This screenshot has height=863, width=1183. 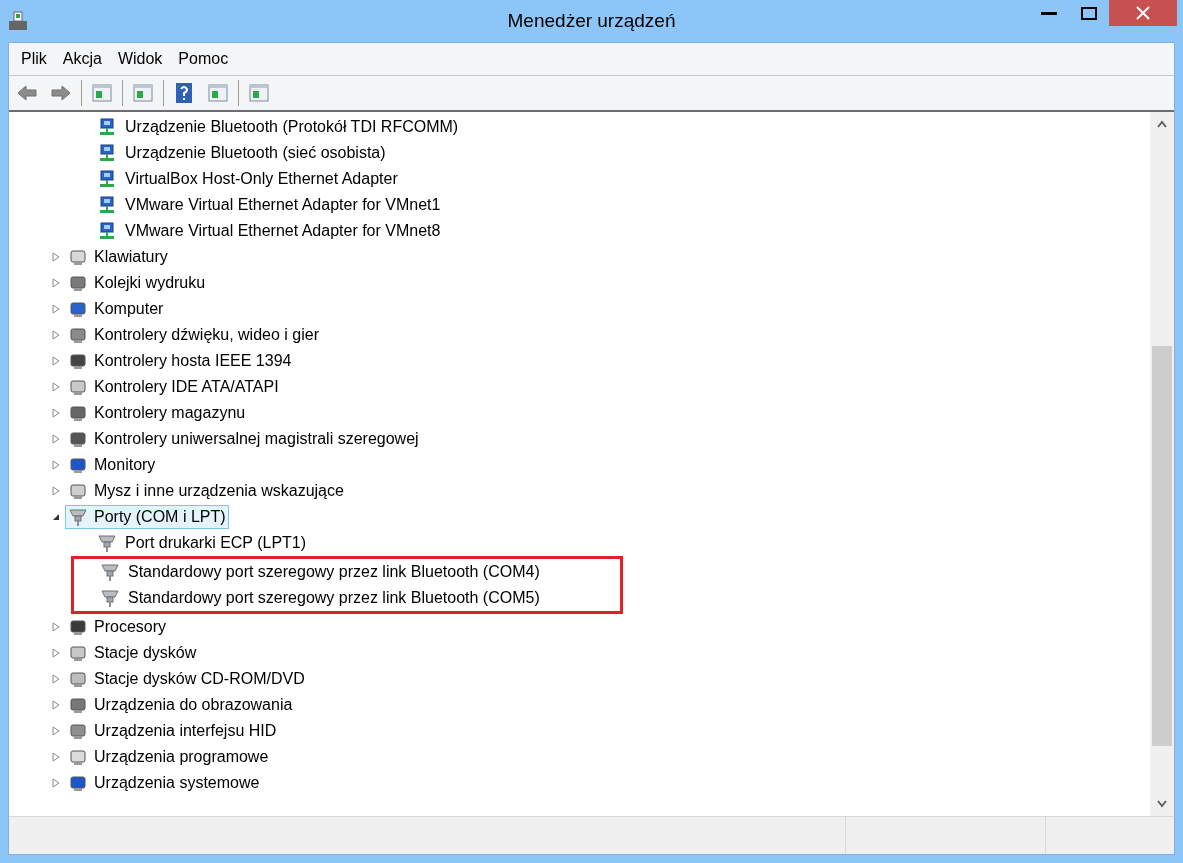 I want to click on tree-item: Stacje dysków, so click(x=132, y=653).